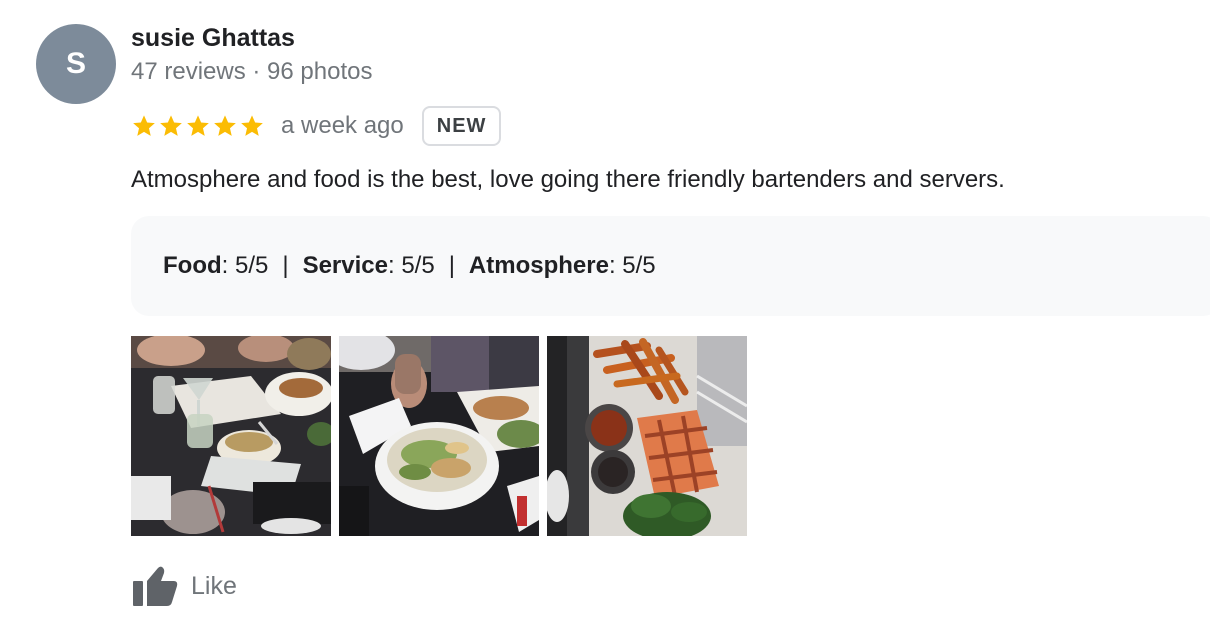 This screenshot has width=1210, height=642. I want to click on service-value: : 5/5, so click(411, 265).